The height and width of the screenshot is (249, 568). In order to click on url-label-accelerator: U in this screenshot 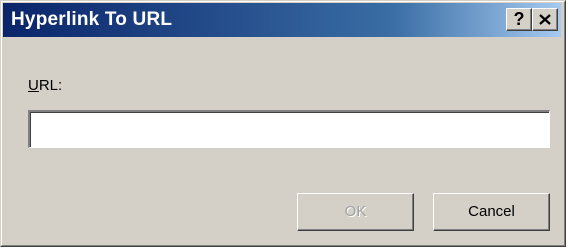, I will do `click(33, 85)`.